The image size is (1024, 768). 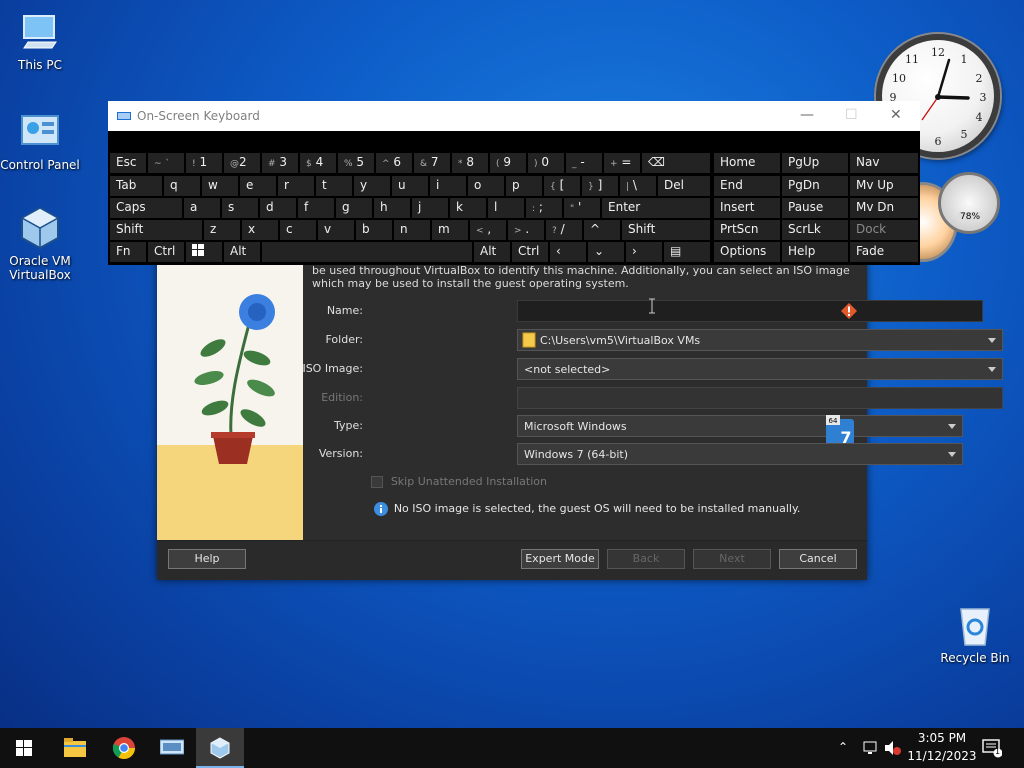 I want to click on memory-meter-gadget, so click(x=969, y=203).